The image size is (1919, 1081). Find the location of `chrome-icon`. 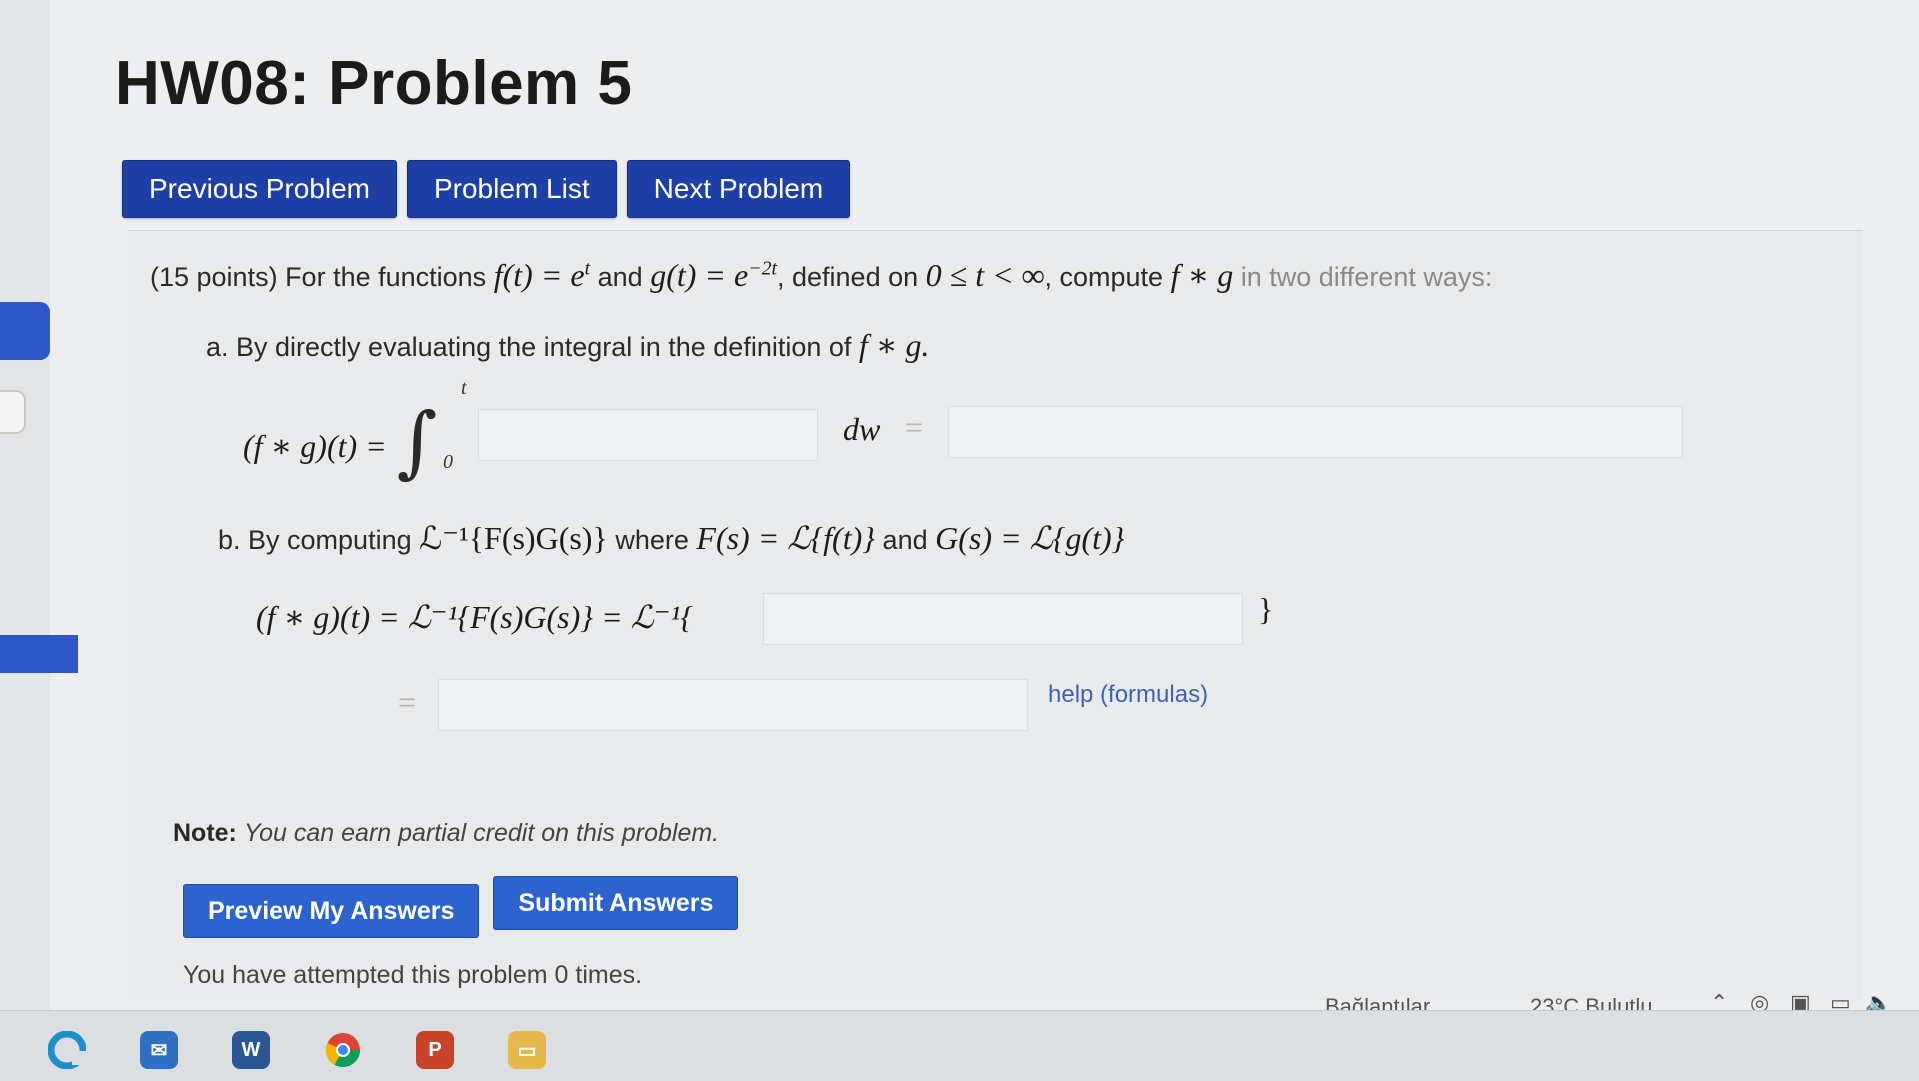

chrome-icon is located at coordinates (343, 1050).